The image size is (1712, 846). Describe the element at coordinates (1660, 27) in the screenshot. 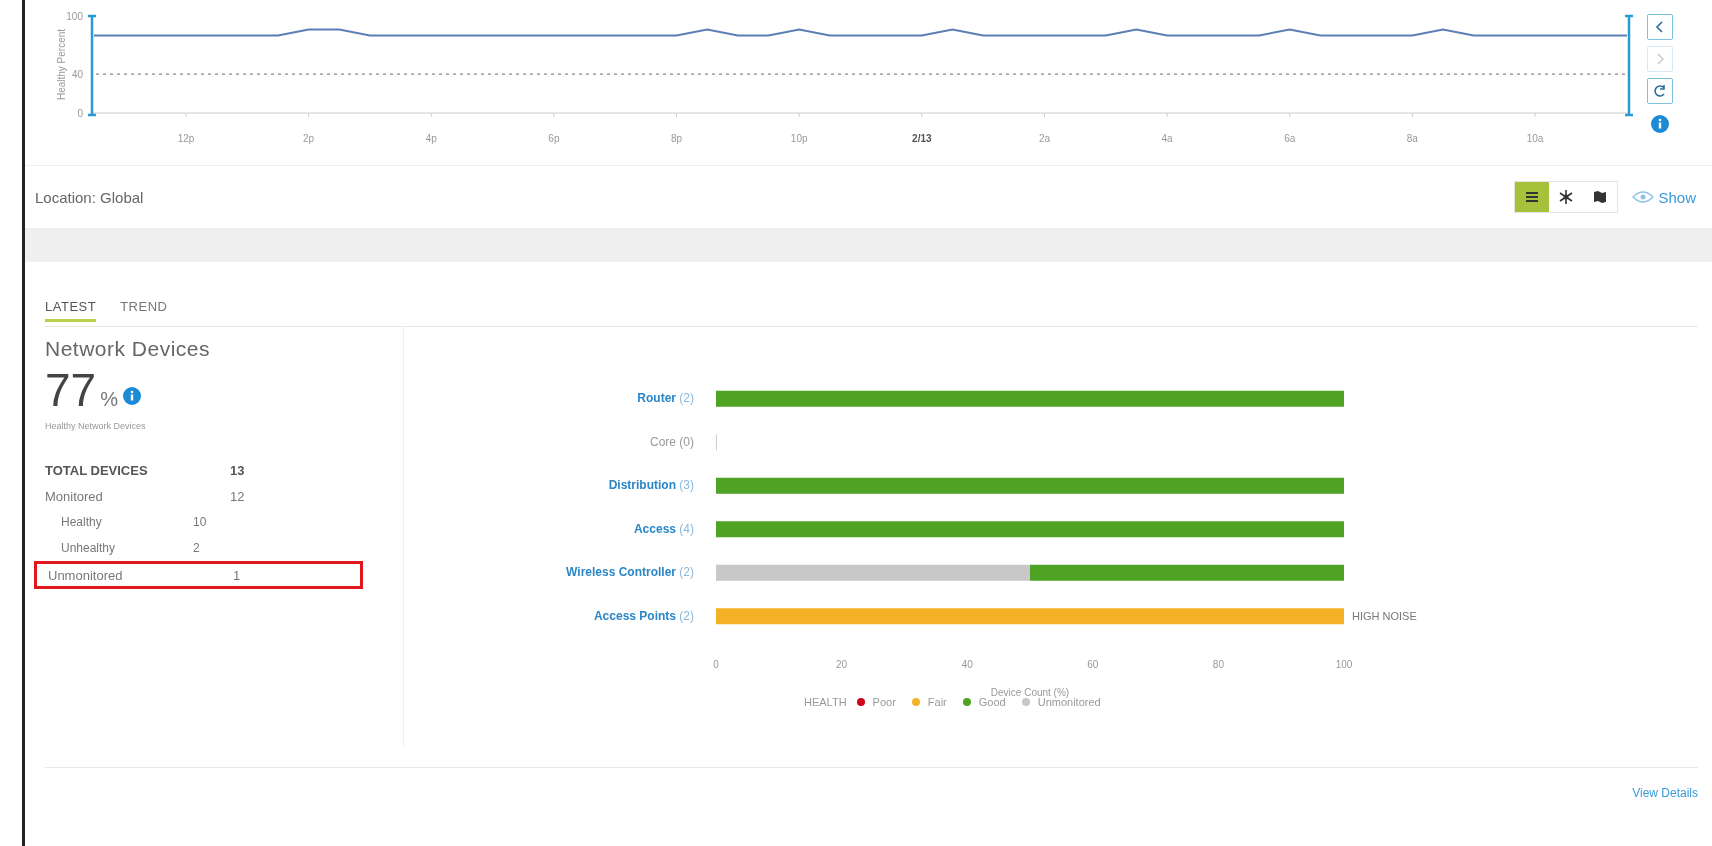

I see `previous-button` at that location.